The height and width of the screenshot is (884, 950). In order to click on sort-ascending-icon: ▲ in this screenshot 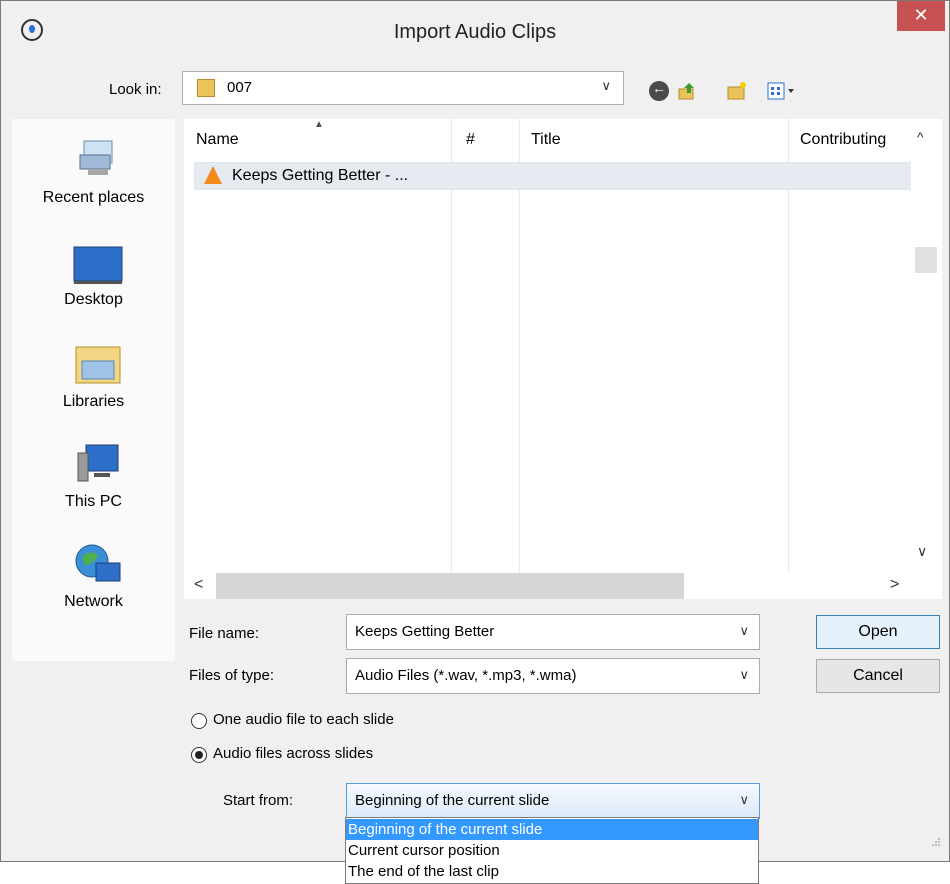, I will do `click(319, 124)`.